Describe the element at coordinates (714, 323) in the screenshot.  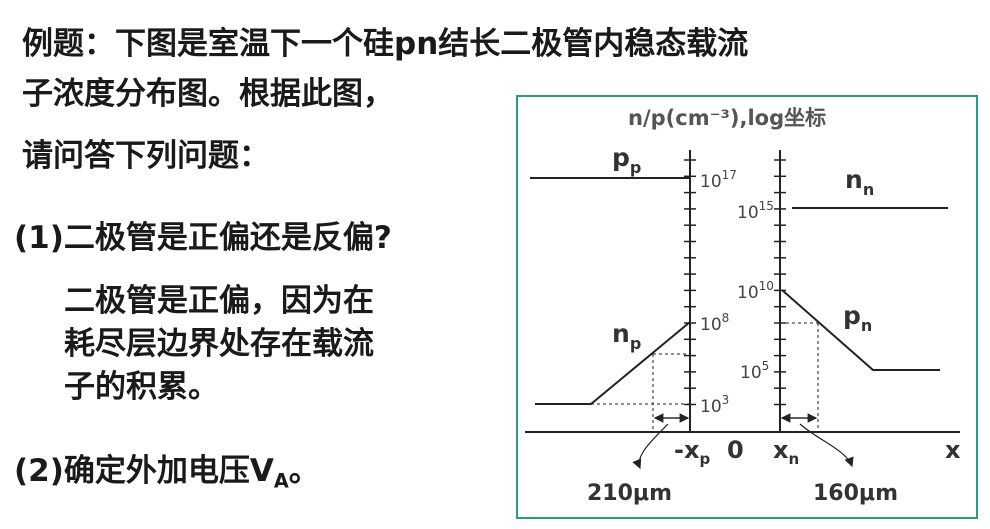
I see `left-tick-label: 108` at that location.